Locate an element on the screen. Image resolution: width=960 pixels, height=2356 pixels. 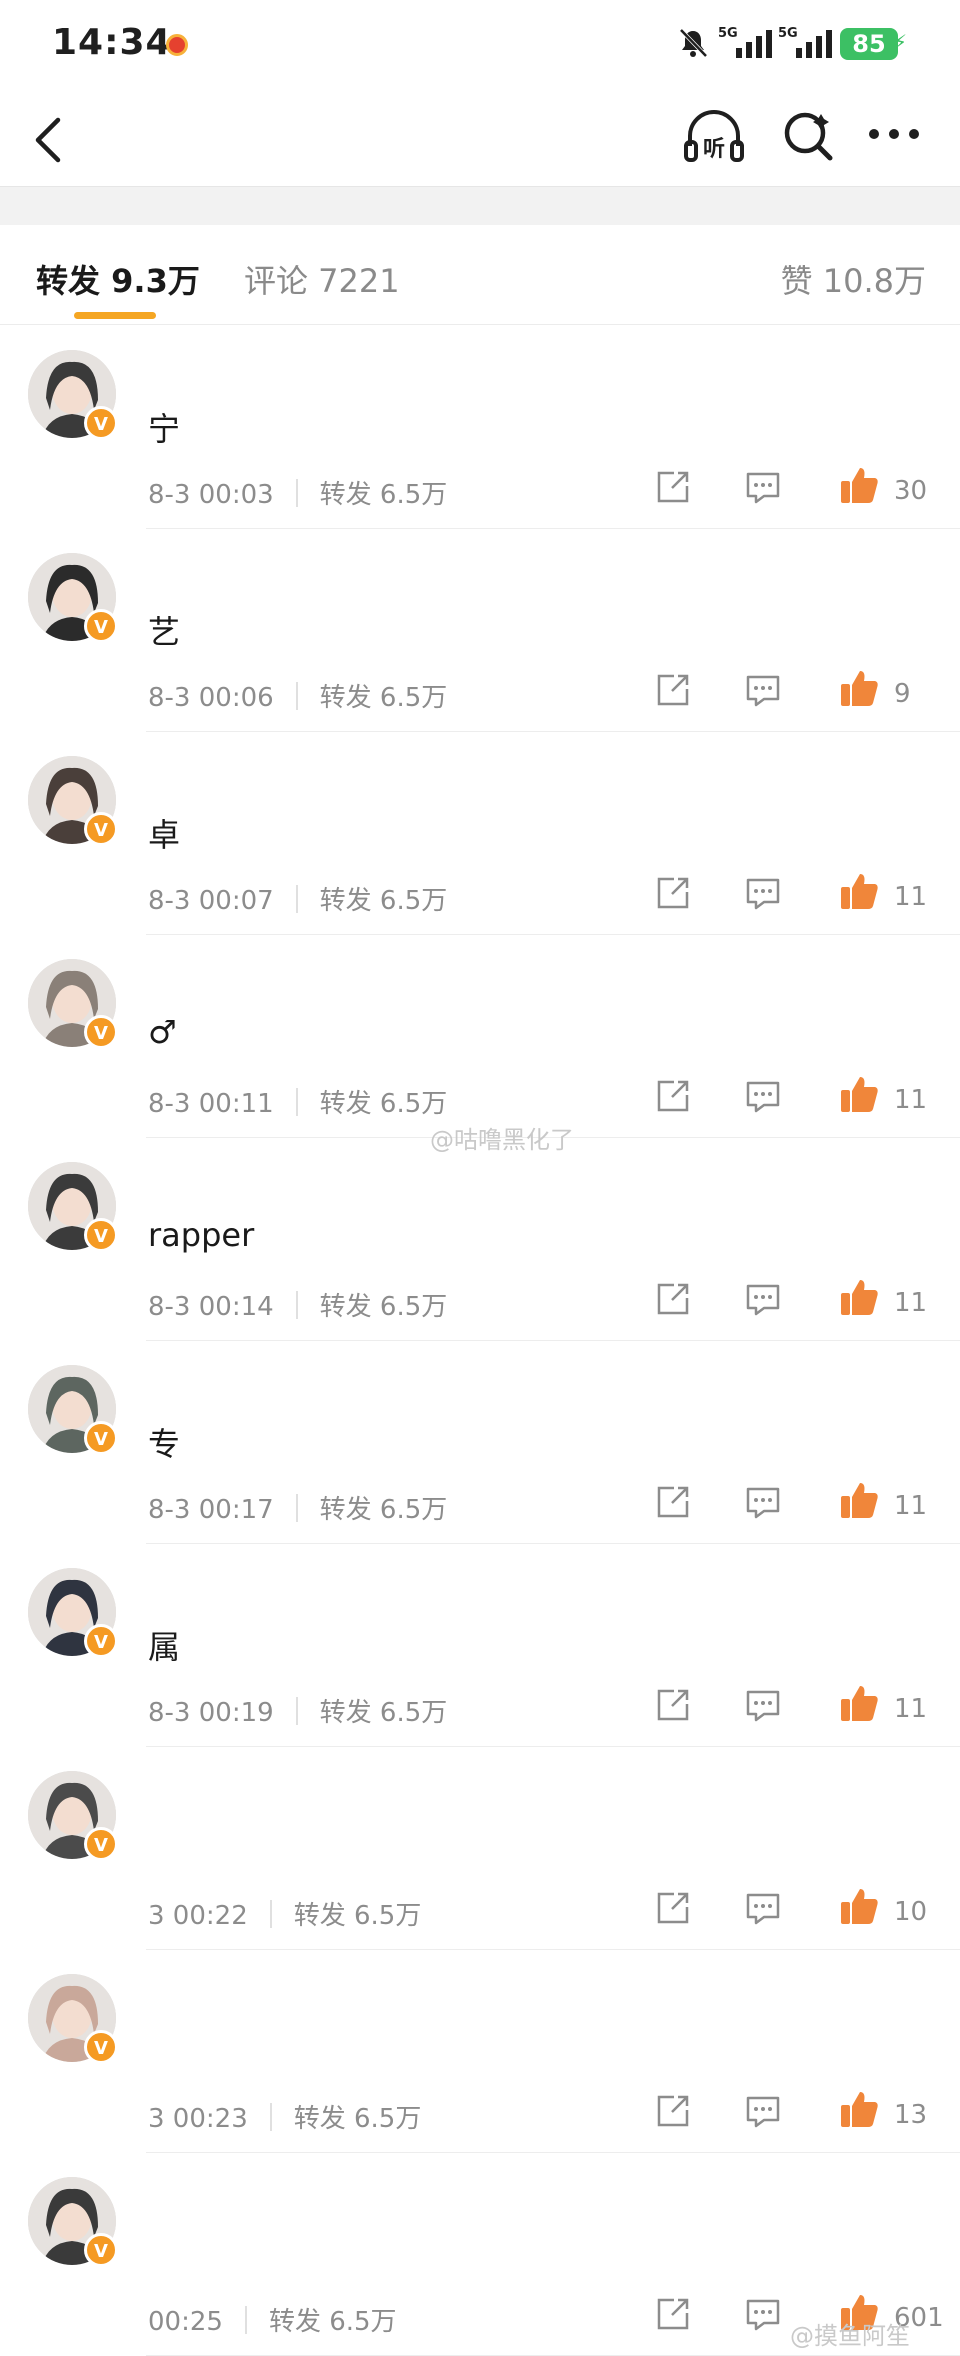
repost-time: 8-3 00:06 is located at coordinates (211, 698).